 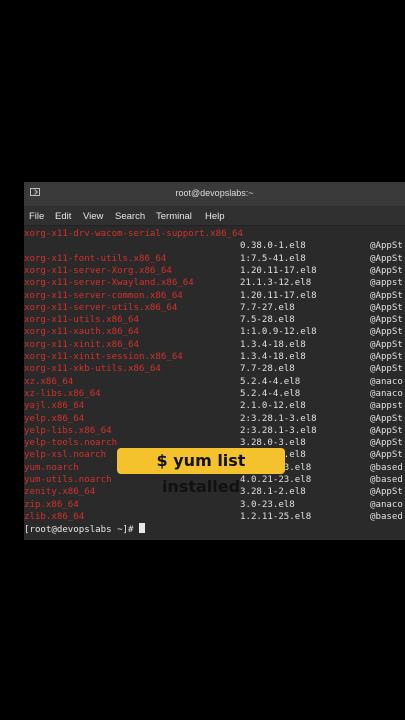 What do you see at coordinates (36, 216) in the screenshot?
I see `menu-file: File` at bounding box center [36, 216].